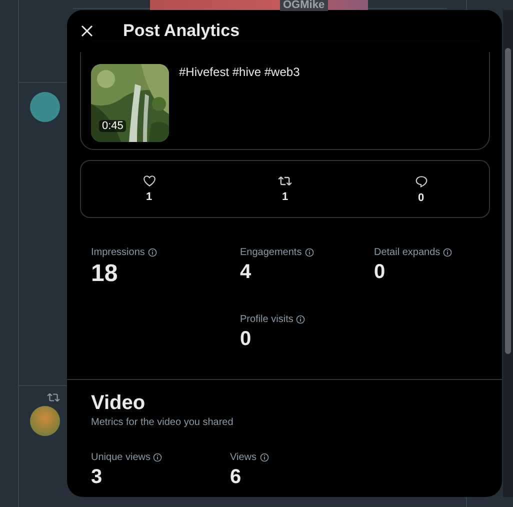 The image size is (513, 507). Describe the element at coordinates (239, 72) in the screenshot. I see `post-text: #Hivefest #hive #web3` at that location.